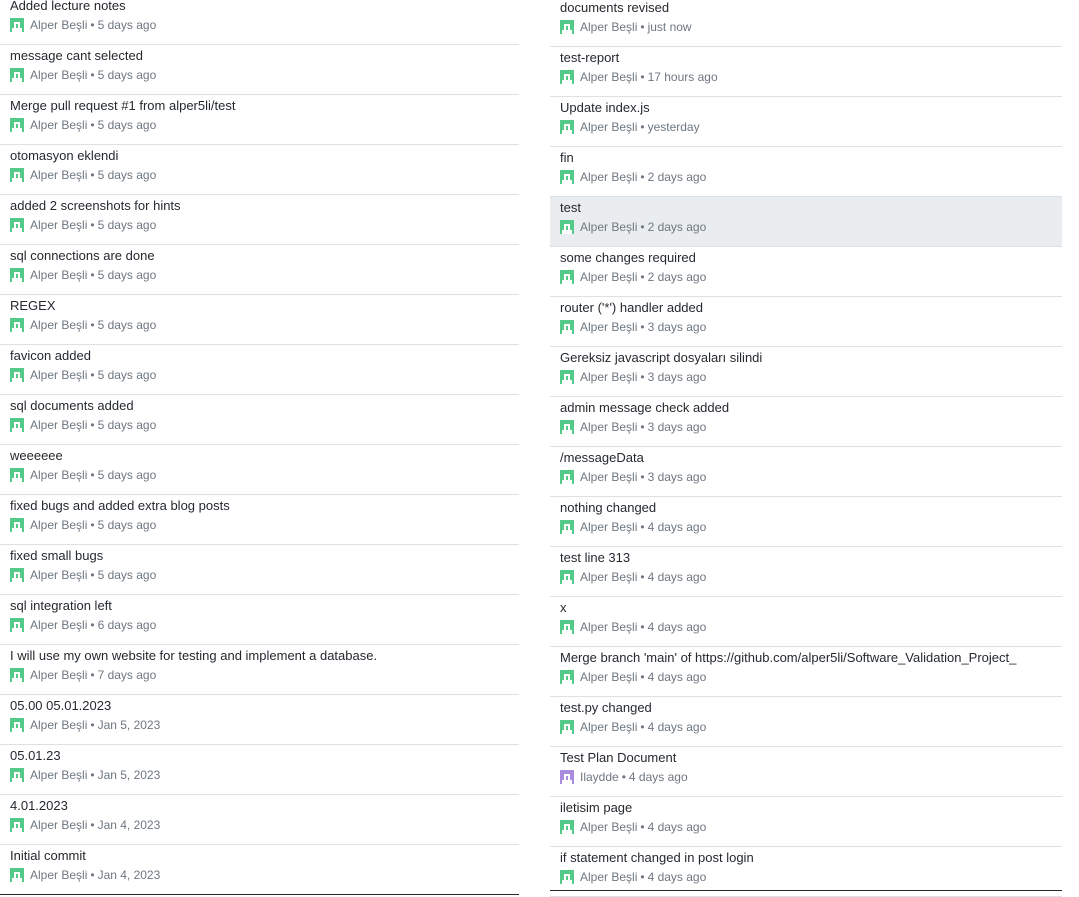 This screenshot has width=1079, height=897. Describe the element at coordinates (806, 207) in the screenshot. I see `commit-message: test` at that location.